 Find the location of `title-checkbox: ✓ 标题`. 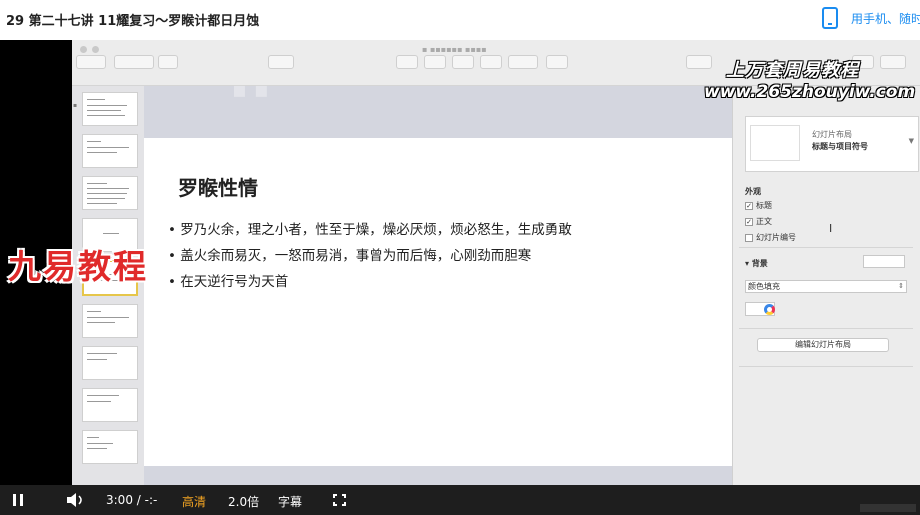

title-checkbox: ✓ 标题 is located at coordinates (758, 205).